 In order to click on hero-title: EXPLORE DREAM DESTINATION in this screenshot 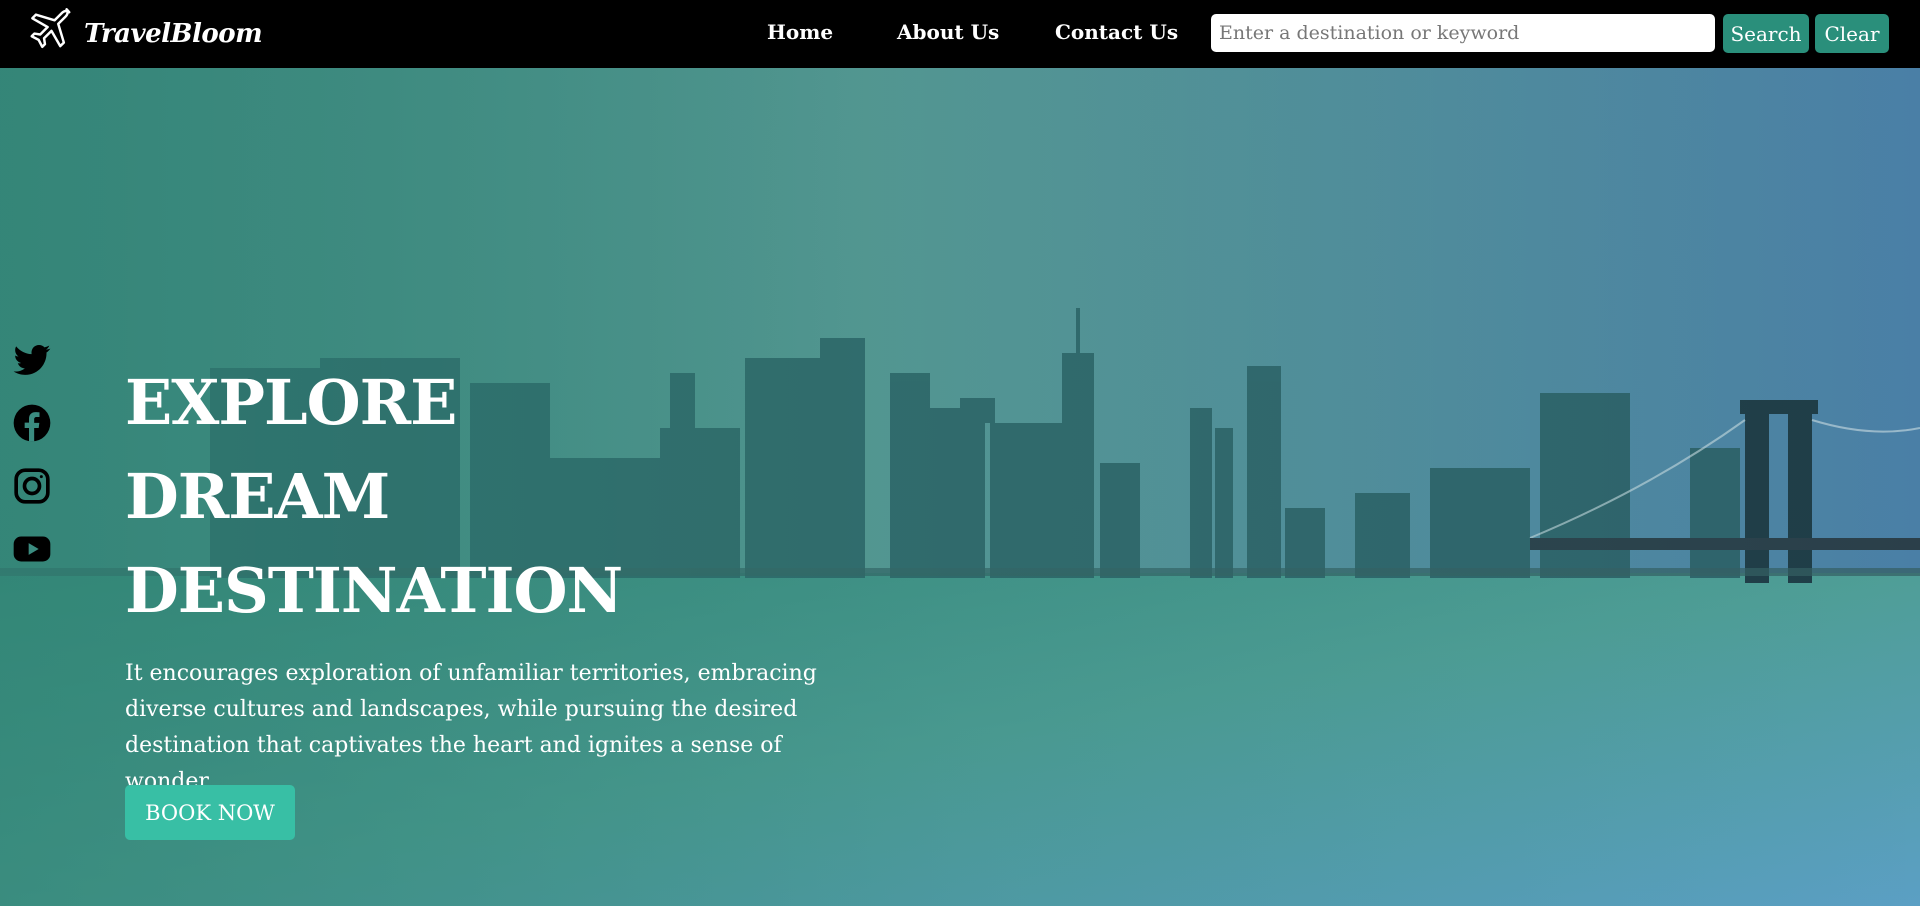, I will do `click(374, 497)`.